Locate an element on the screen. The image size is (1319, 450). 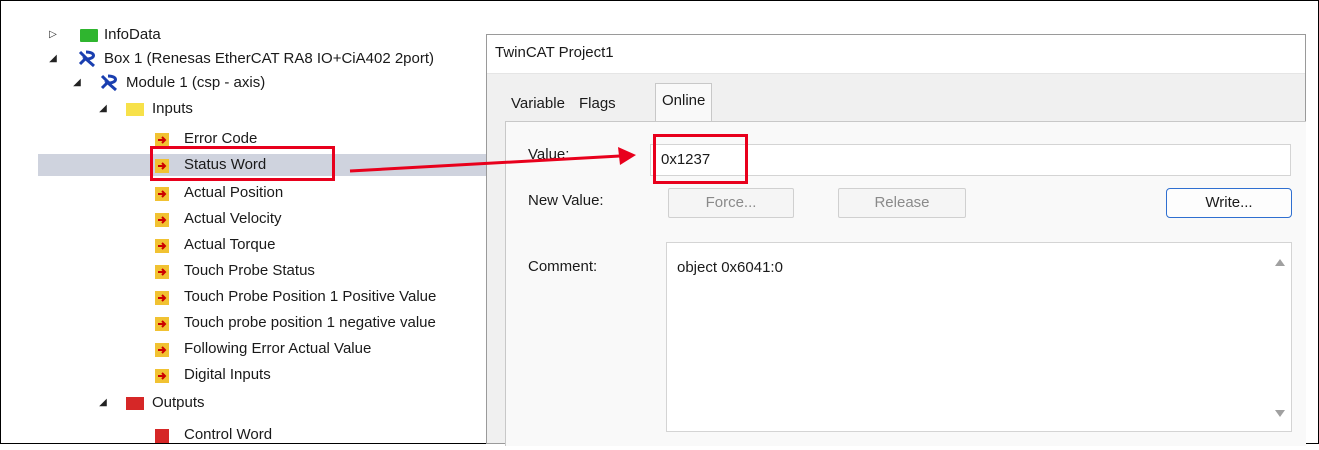
red-arrow is located at coordinates (492, 160).